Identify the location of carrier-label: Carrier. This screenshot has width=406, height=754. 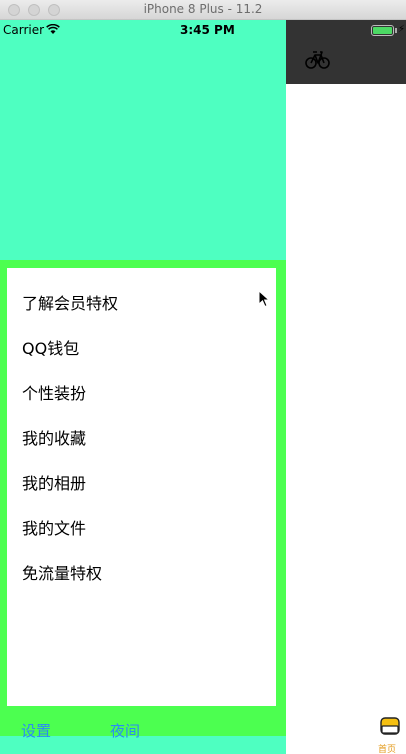
(24, 30).